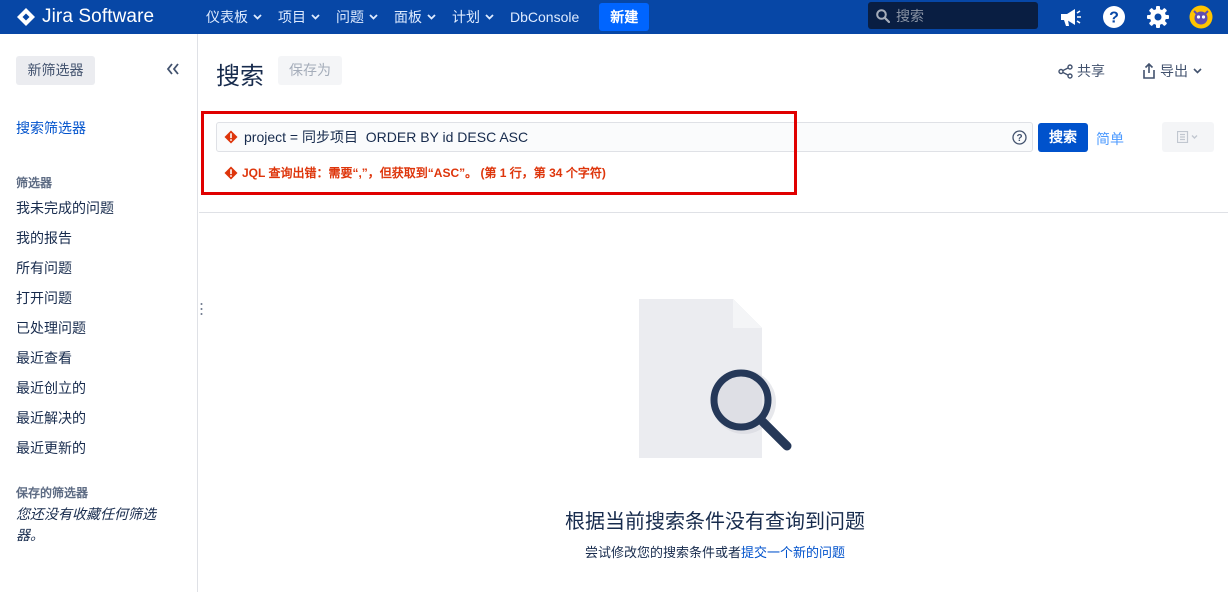  Describe the element at coordinates (350, 17) in the screenshot. I see `nav-issues-label: 问题` at that location.